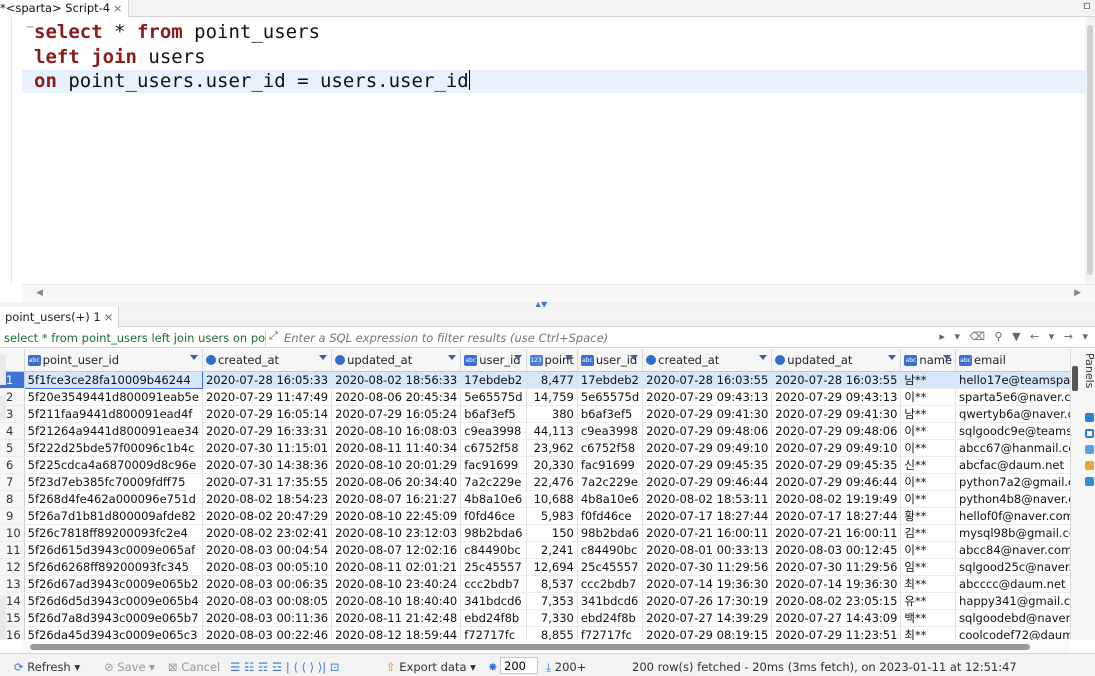 This screenshot has width=1095, height=676. I want to click on table-cell: 7a2c229e, so click(493, 482).